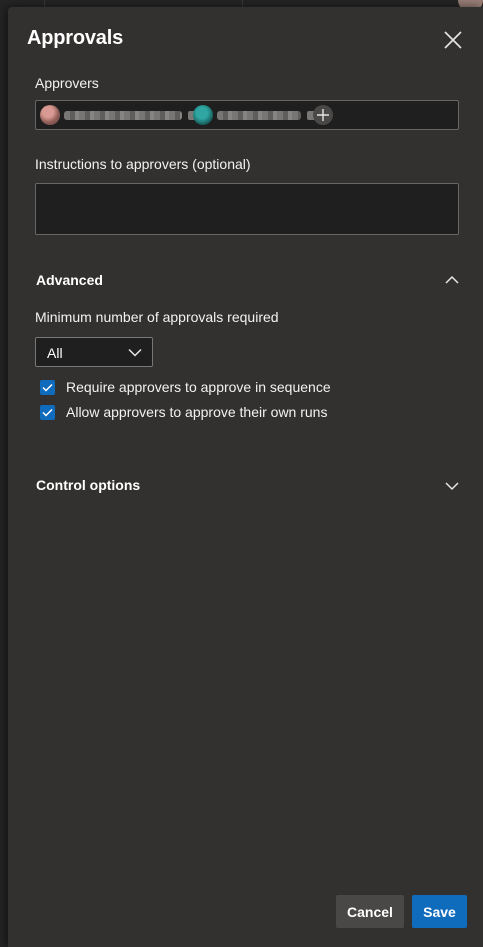 This screenshot has width=483, height=947. I want to click on plus-icon, so click(323, 115).